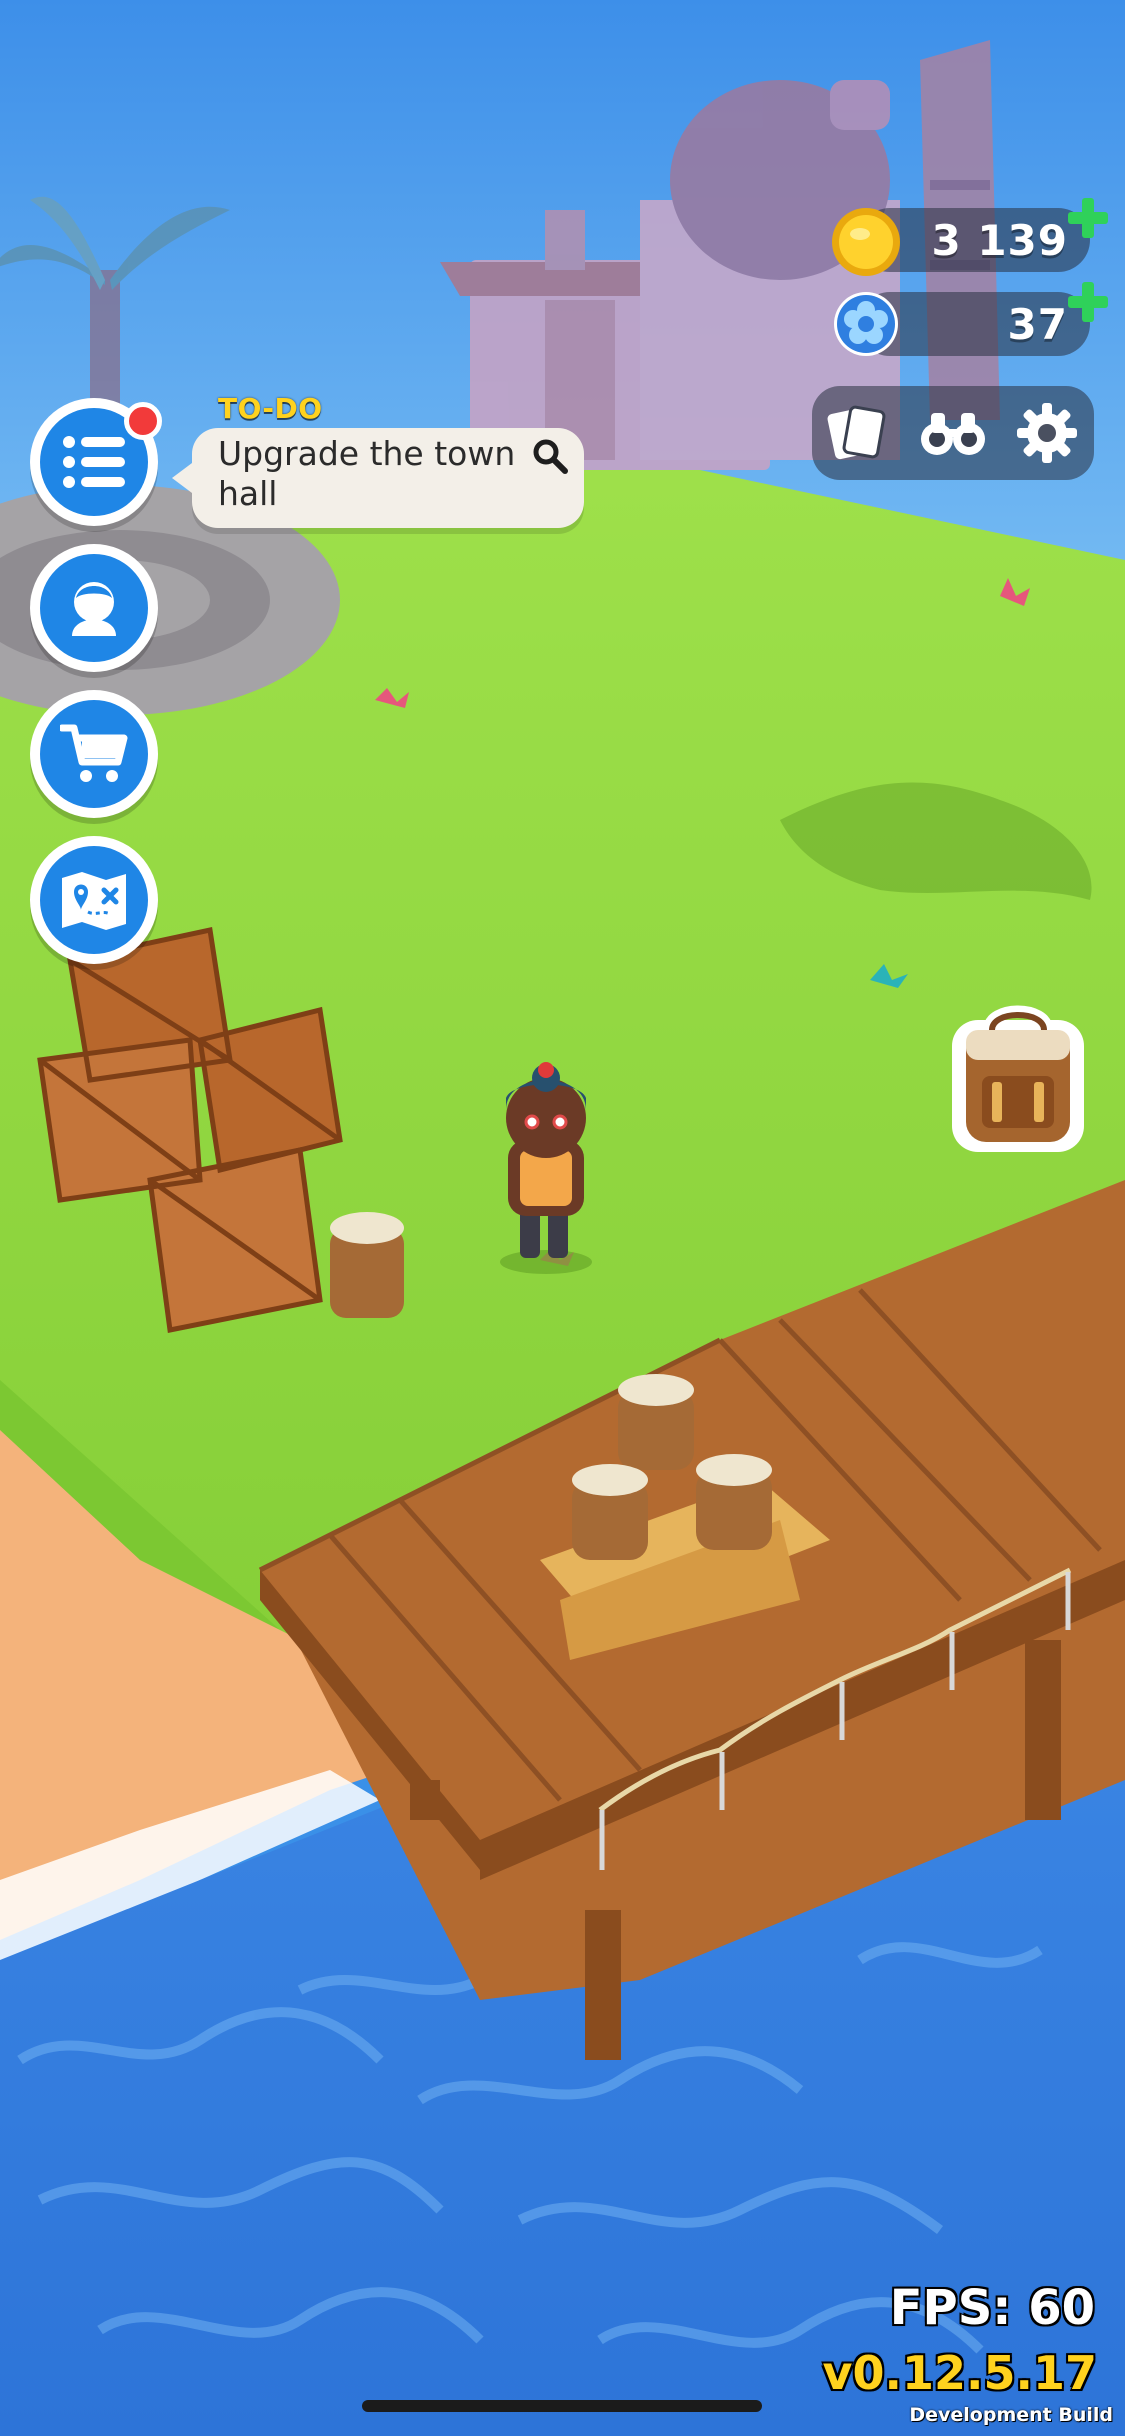 This screenshot has height=2436, width=1125. I want to click on cards-button, so click(857, 433).